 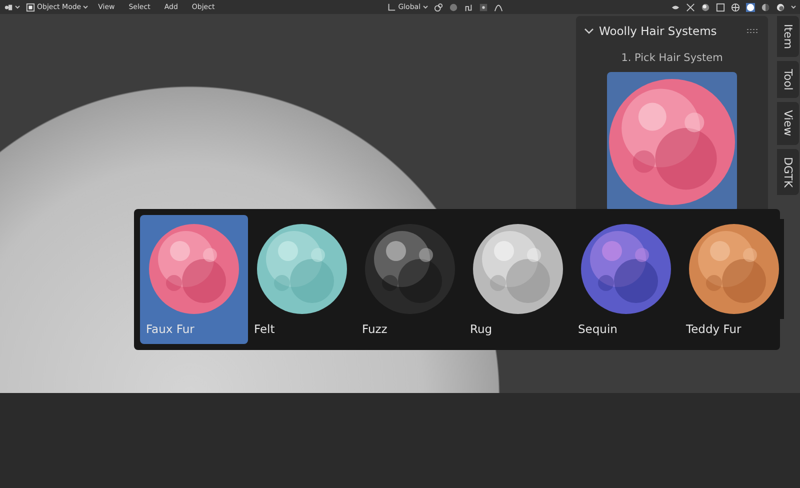 What do you see at coordinates (672, 58) in the screenshot?
I see `step-label: 1. Pick Hair System` at bounding box center [672, 58].